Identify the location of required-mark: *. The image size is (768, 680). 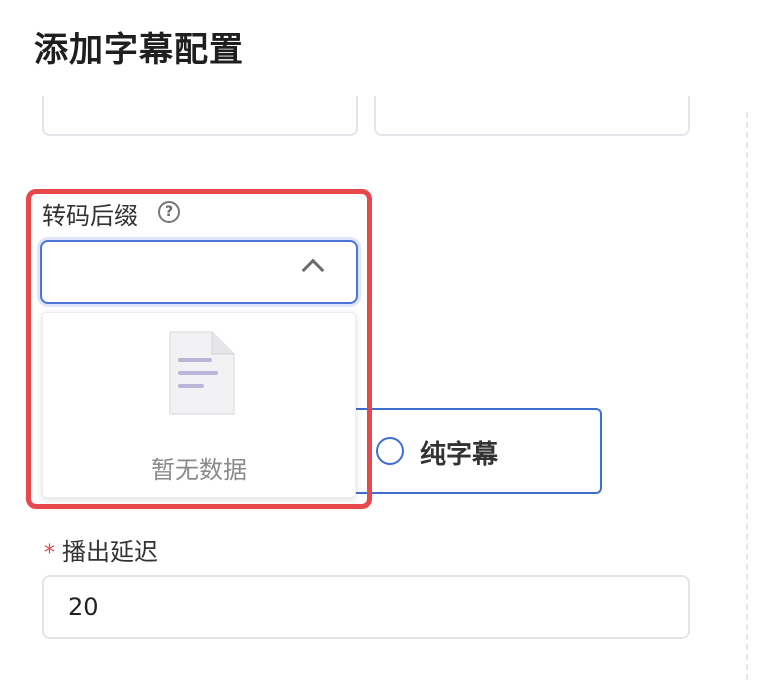
(49, 553).